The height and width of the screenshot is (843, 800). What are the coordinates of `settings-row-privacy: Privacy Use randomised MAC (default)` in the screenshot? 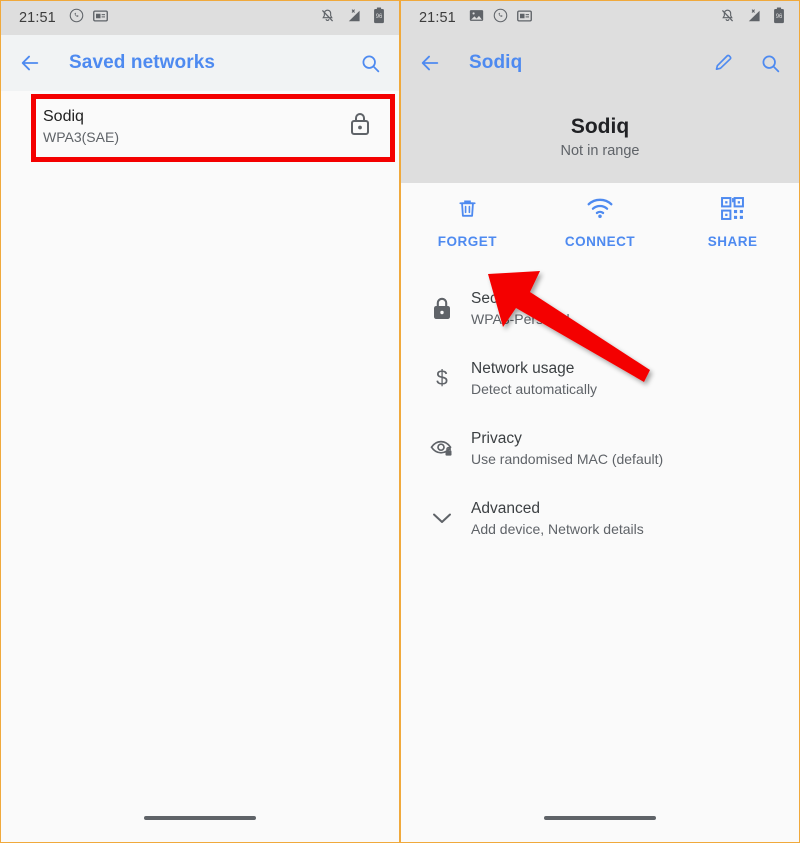 It's located at (600, 448).